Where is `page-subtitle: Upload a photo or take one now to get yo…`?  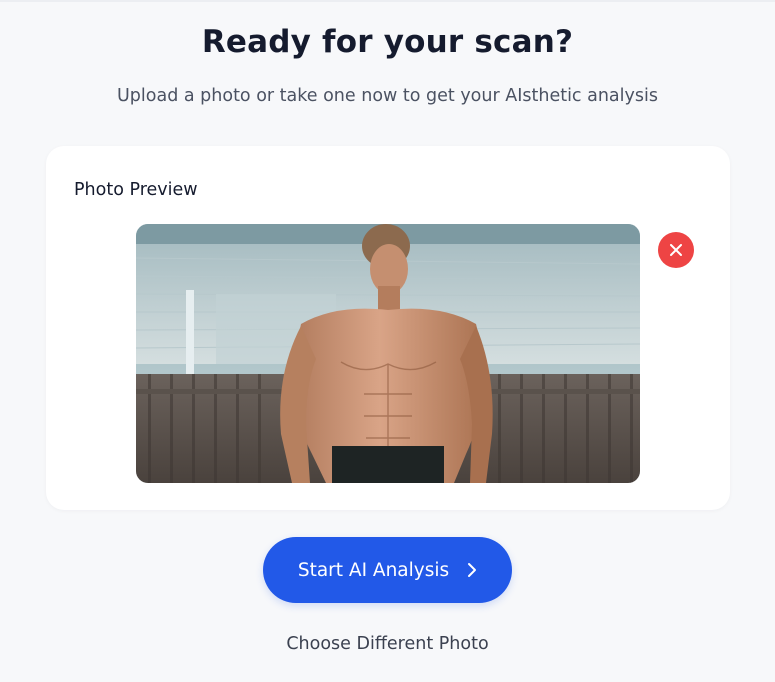
page-subtitle: Upload a photo or take one now to get yo… is located at coordinates (387, 96).